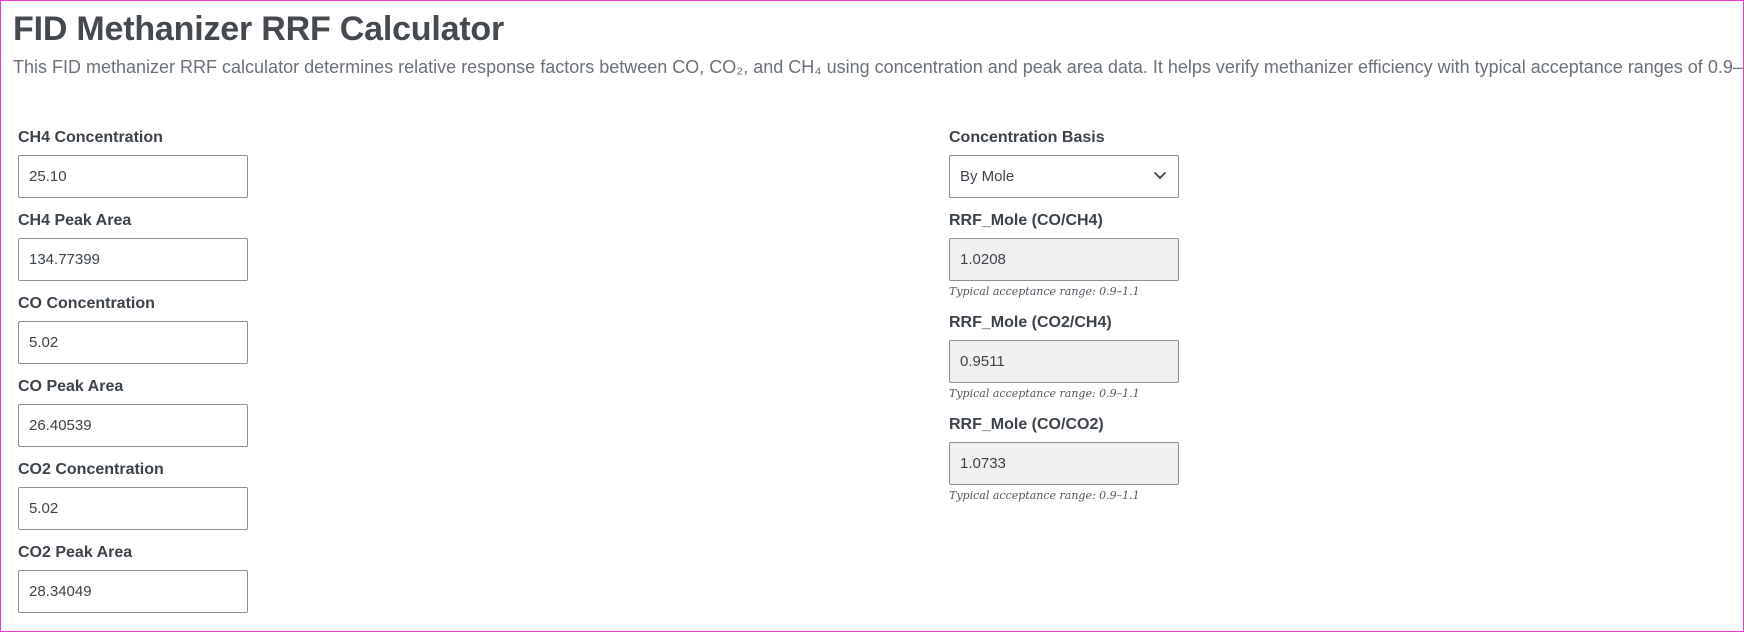  What do you see at coordinates (1026, 424) in the screenshot?
I see `rrf-co-co2-label: RRF_Mole (CO/CO2)` at bounding box center [1026, 424].